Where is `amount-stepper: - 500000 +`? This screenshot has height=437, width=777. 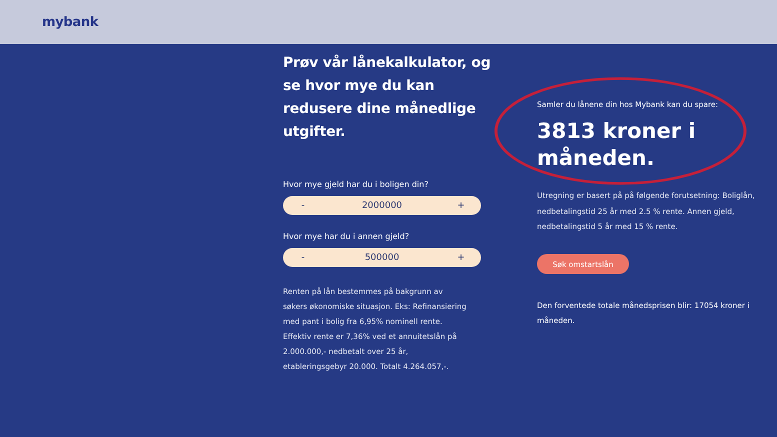
amount-stepper: - 500000 + is located at coordinates (382, 257).